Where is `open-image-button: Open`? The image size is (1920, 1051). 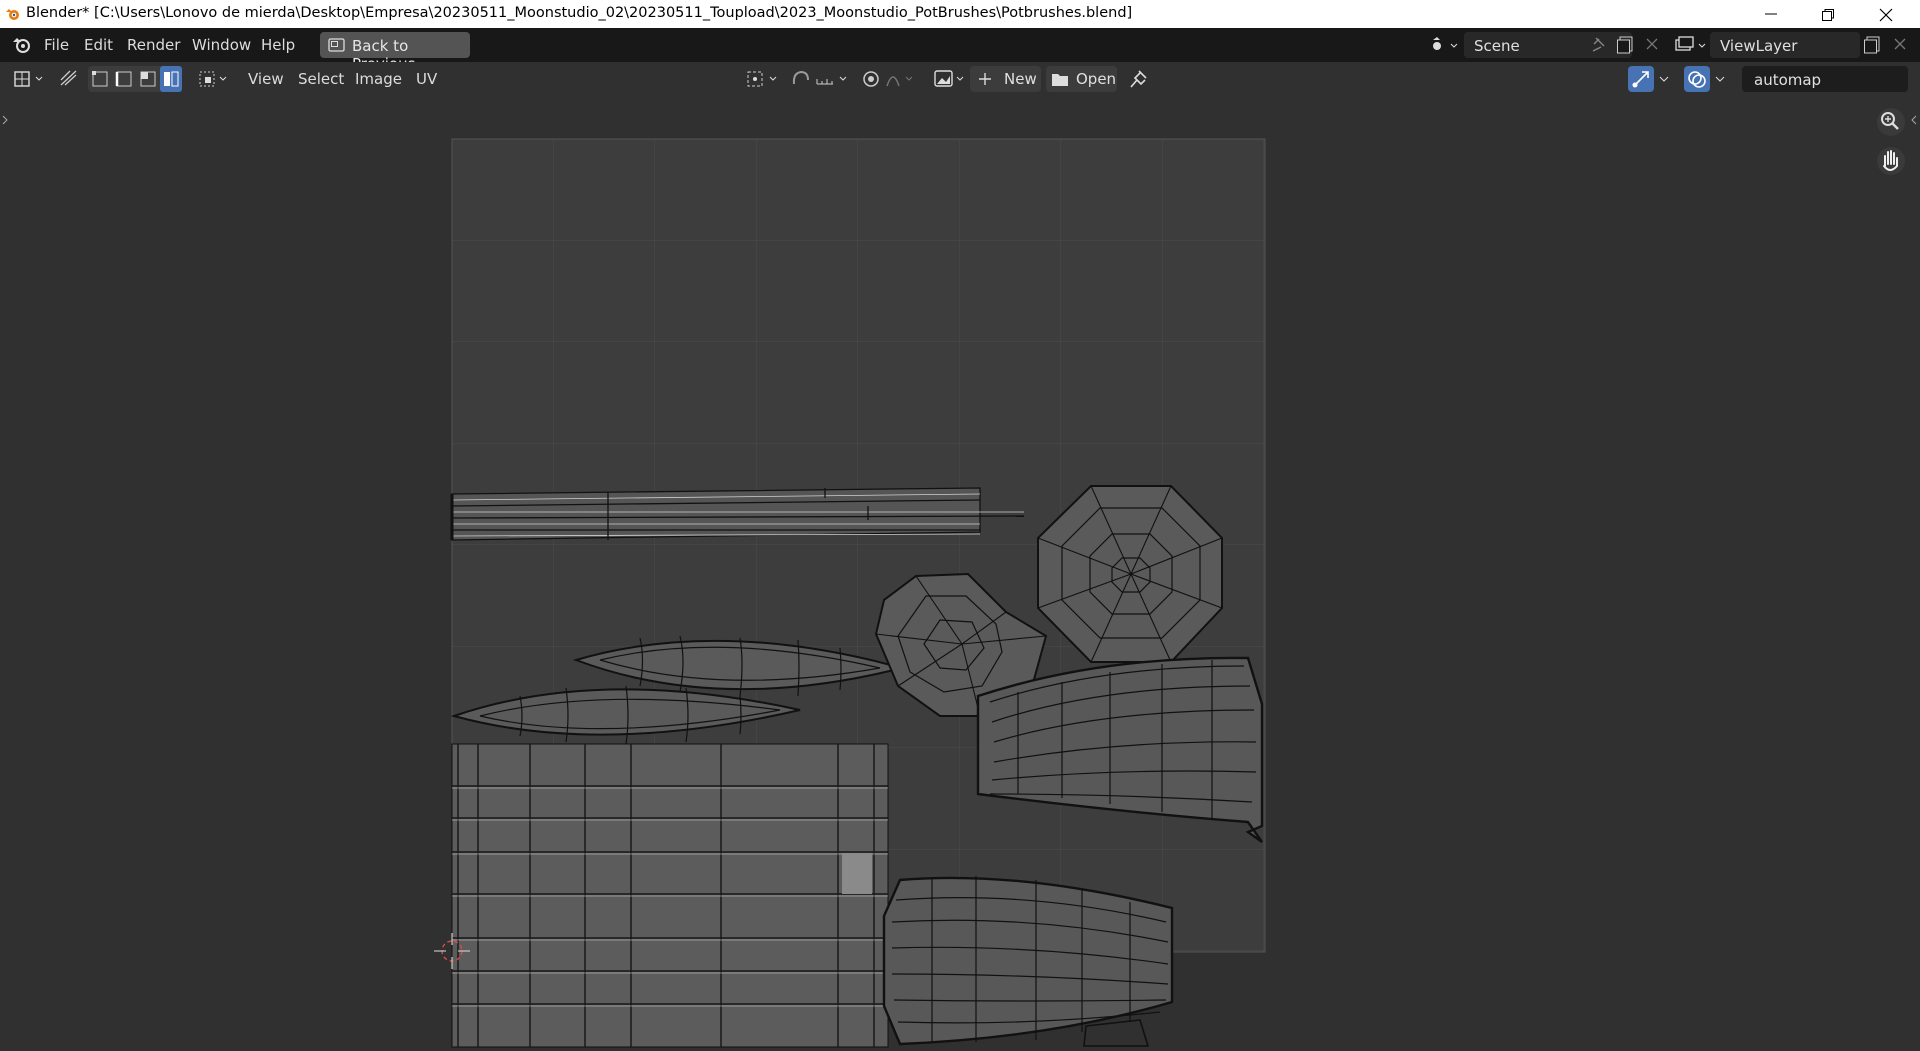
open-image-button: Open is located at coordinates (1081, 79).